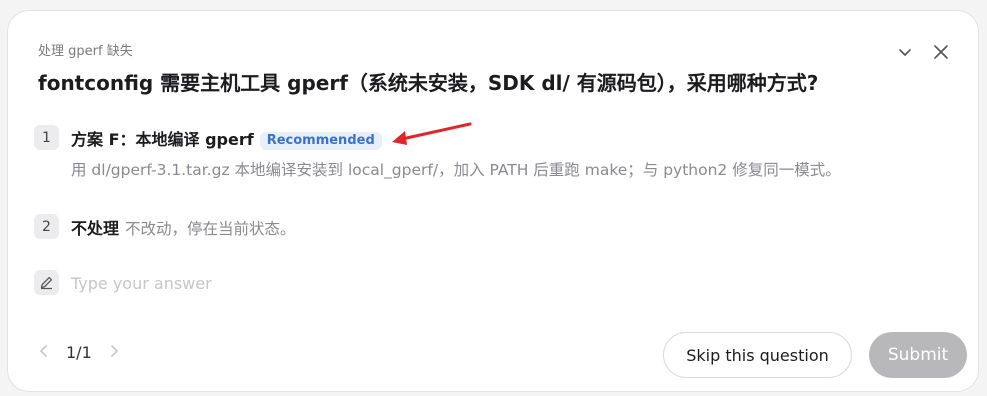  I want to click on next-page-button, so click(114, 352).